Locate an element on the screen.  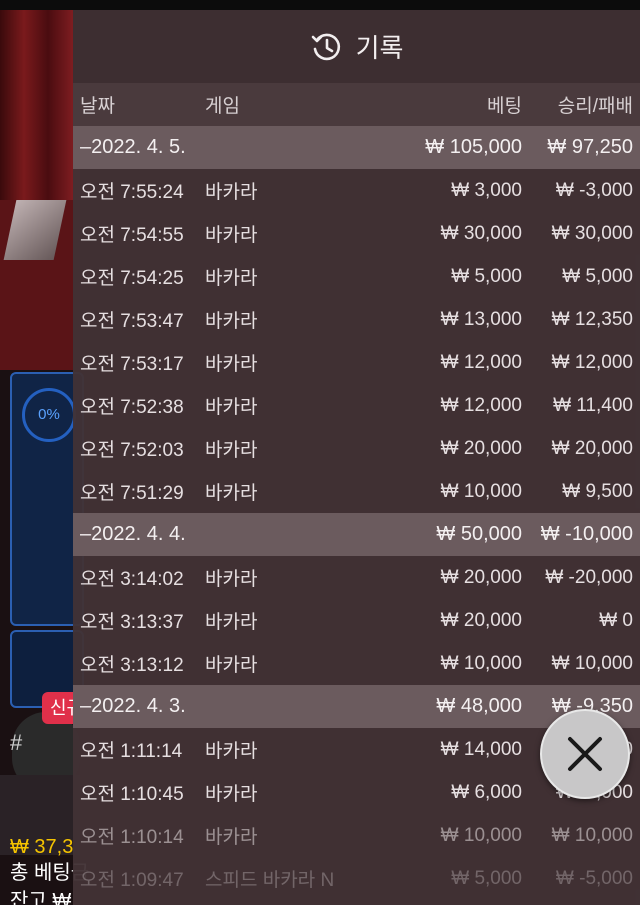
drawer-title: 기록 is located at coordinates (379, 48).